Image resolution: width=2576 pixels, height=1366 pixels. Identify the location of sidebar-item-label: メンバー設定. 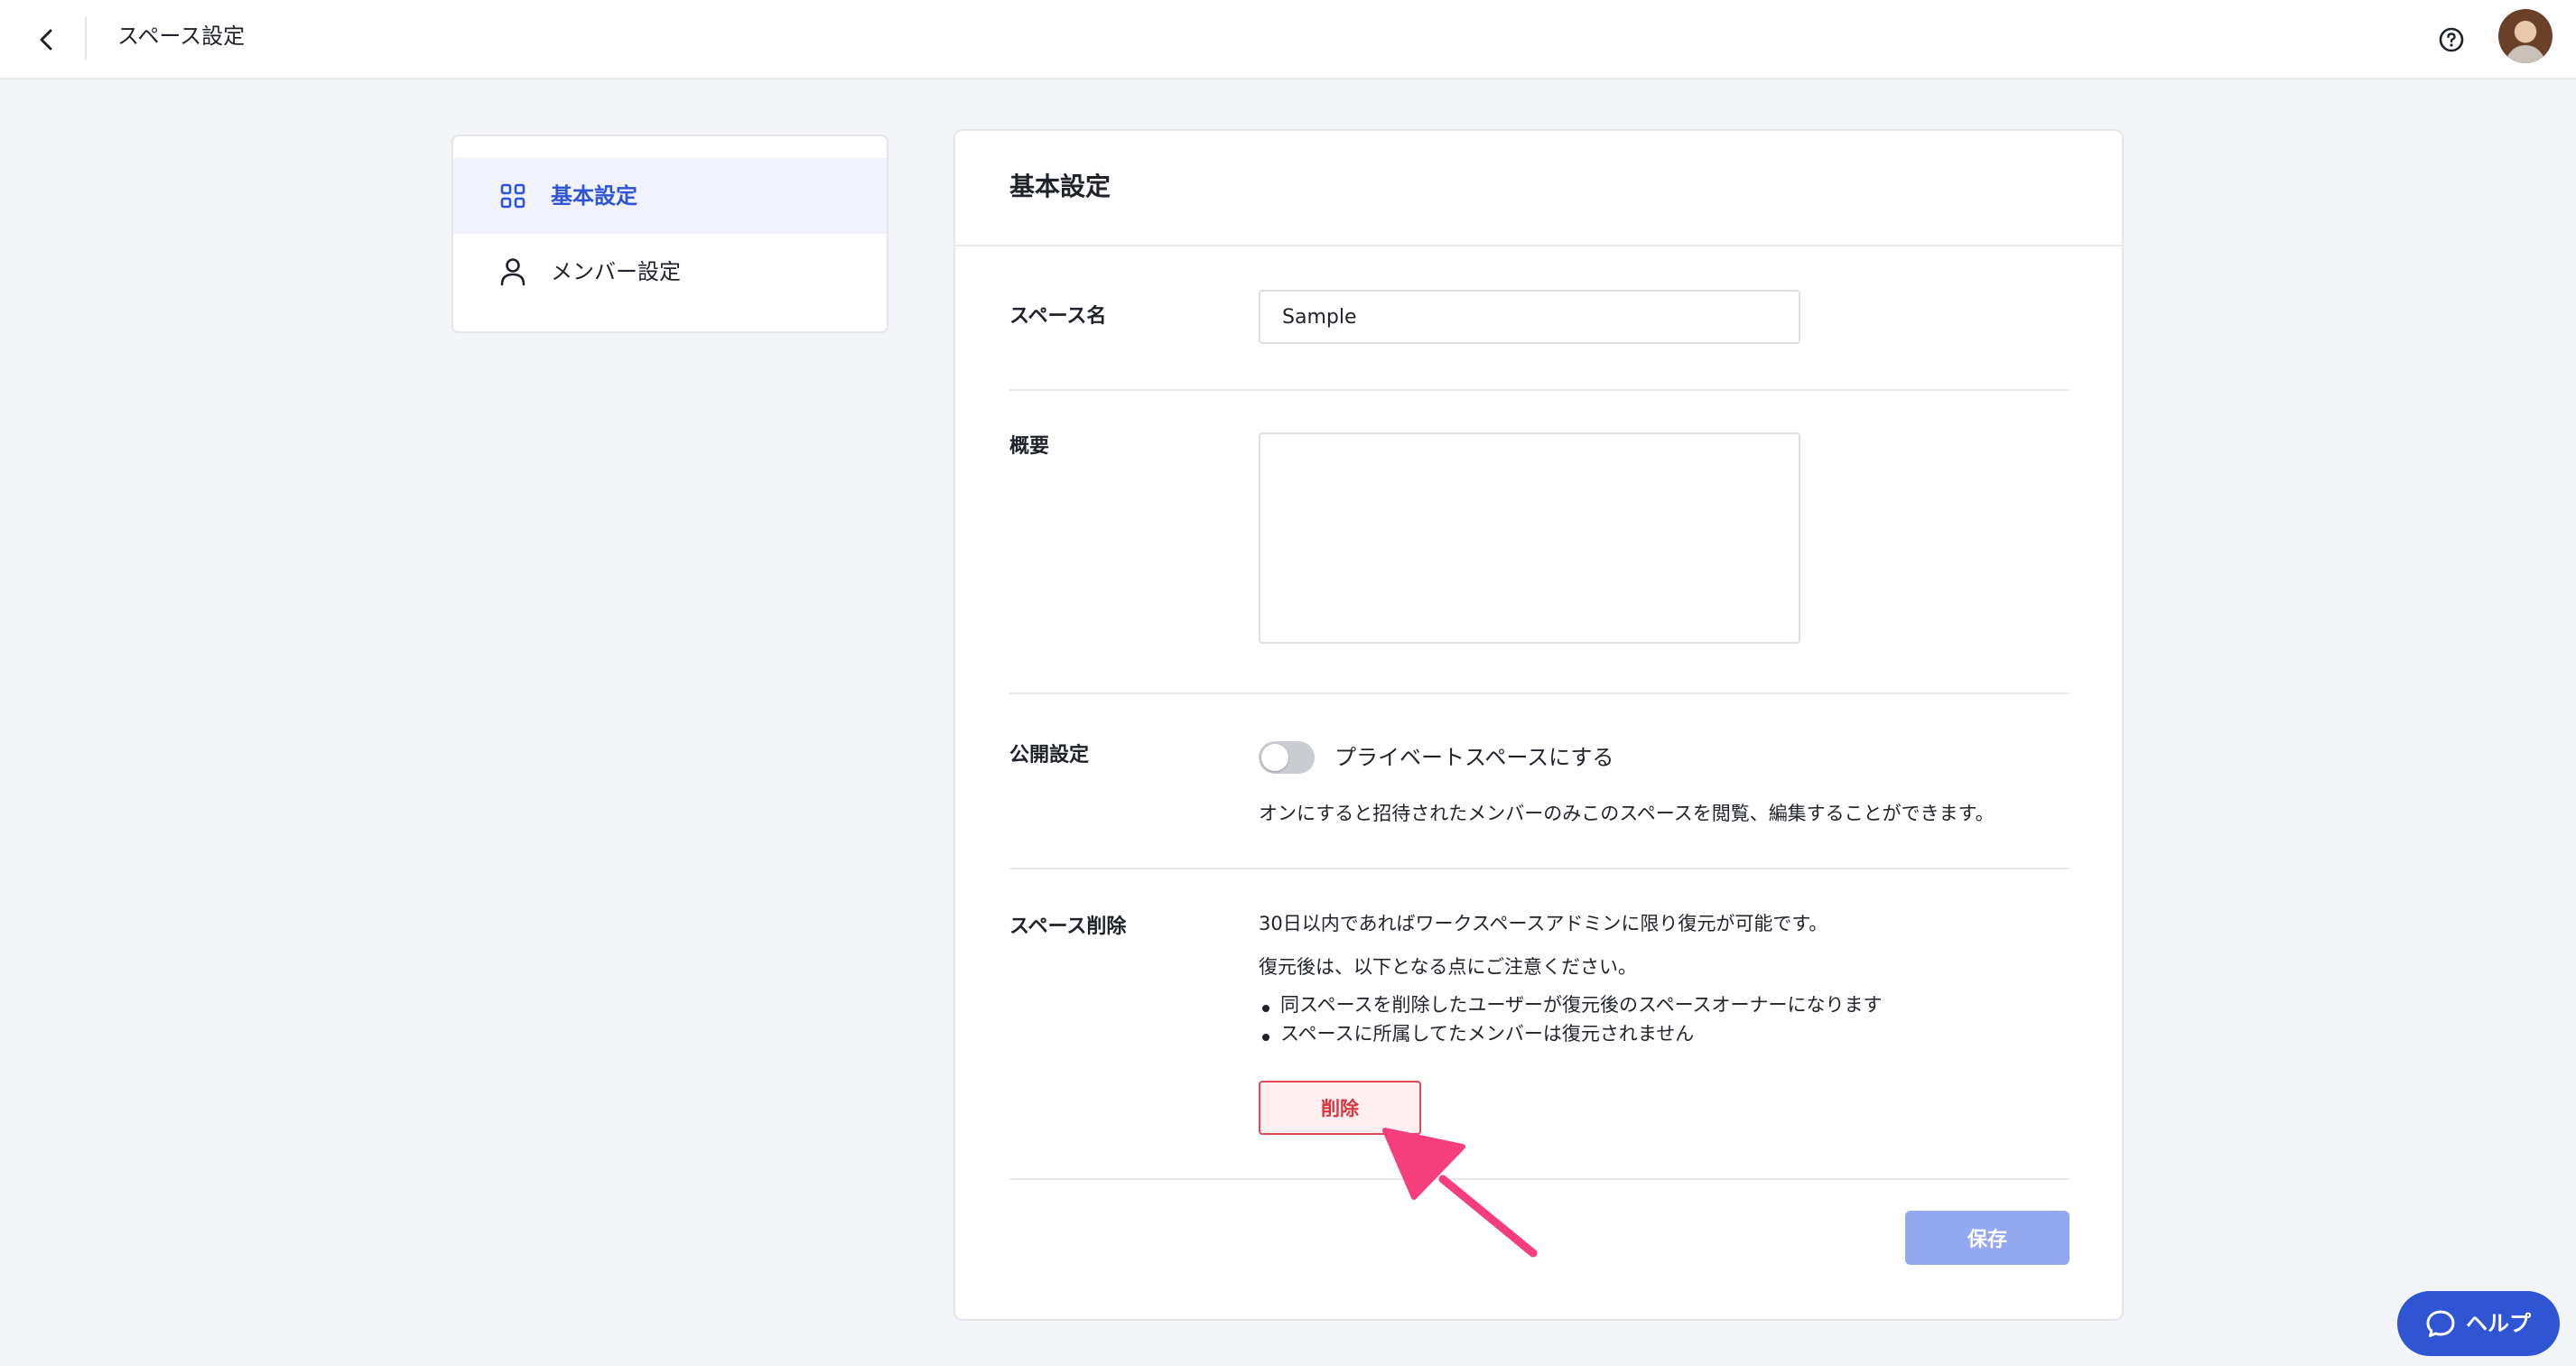
(616, 272).